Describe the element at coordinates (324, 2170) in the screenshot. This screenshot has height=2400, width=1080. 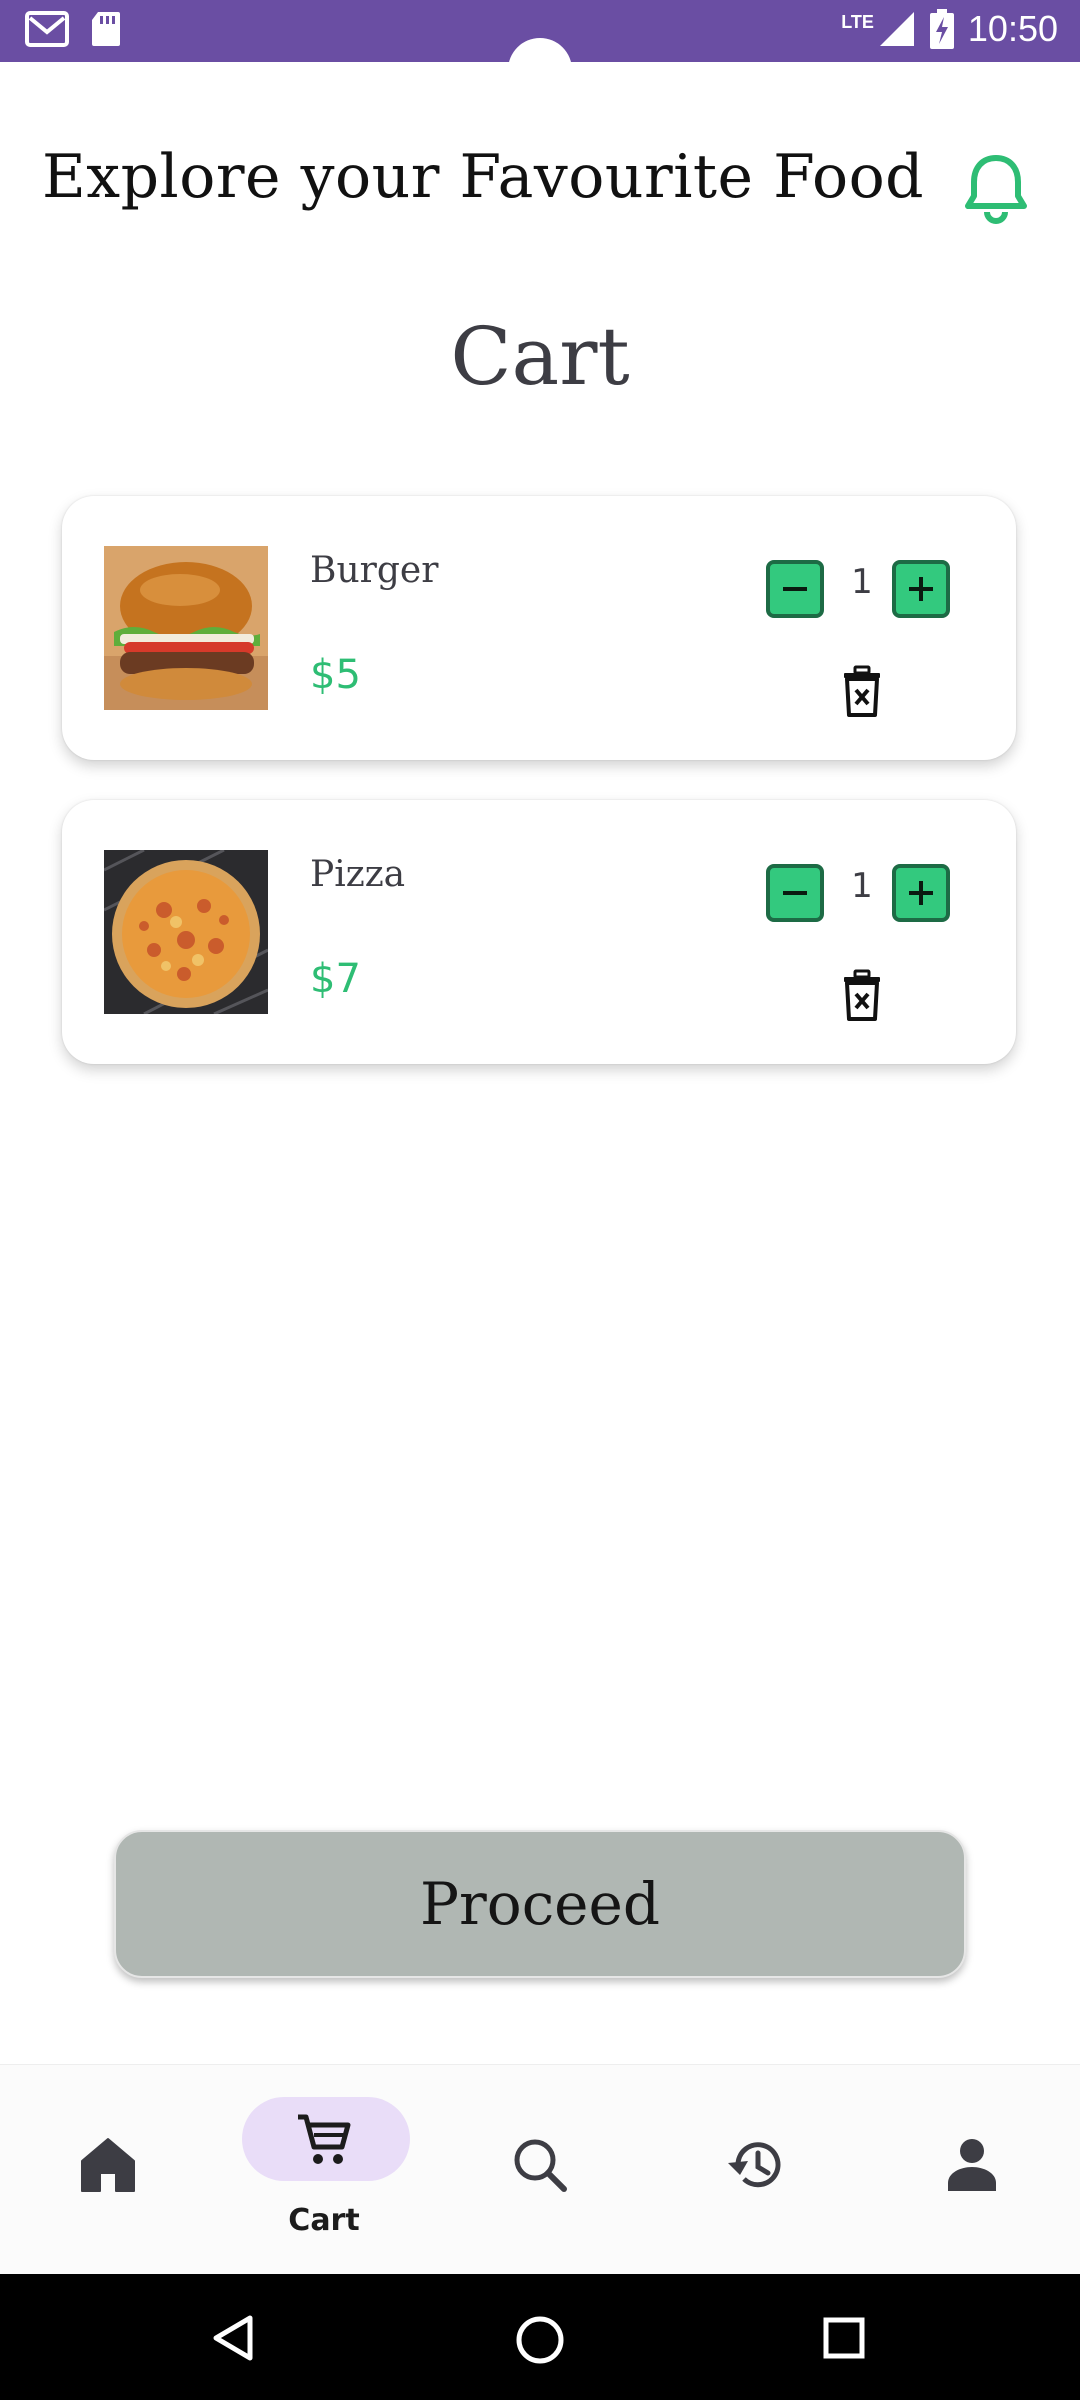
I see `nav-cart: Cart` at that location.